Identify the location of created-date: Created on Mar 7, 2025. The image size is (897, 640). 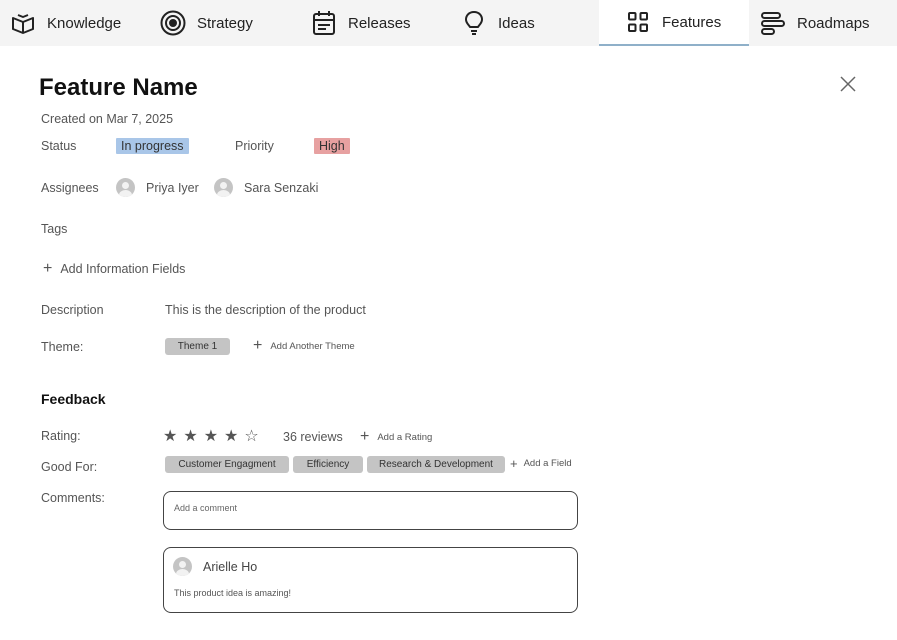
(107, 119).